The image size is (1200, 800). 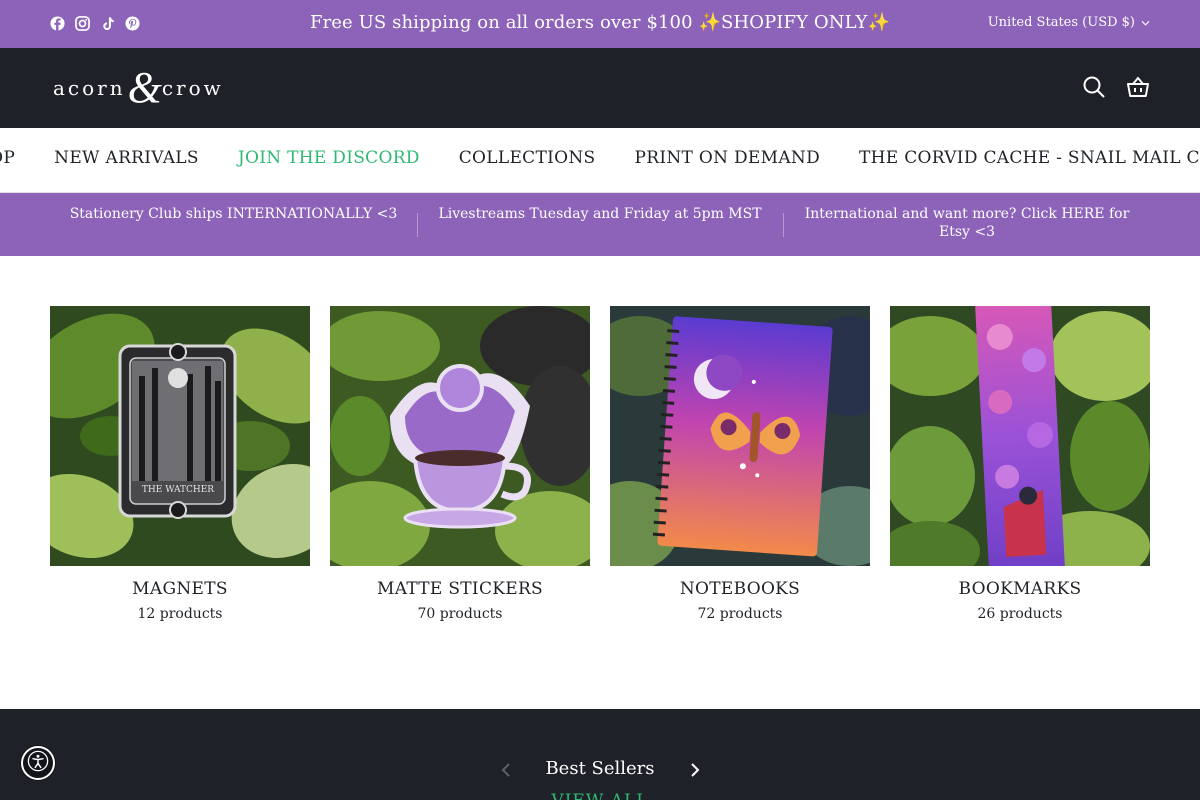 What do you see at coordinates (1020, 614) in the screenshot?
I see `collection-count: 26 products` at bounding box center [1020, 614].